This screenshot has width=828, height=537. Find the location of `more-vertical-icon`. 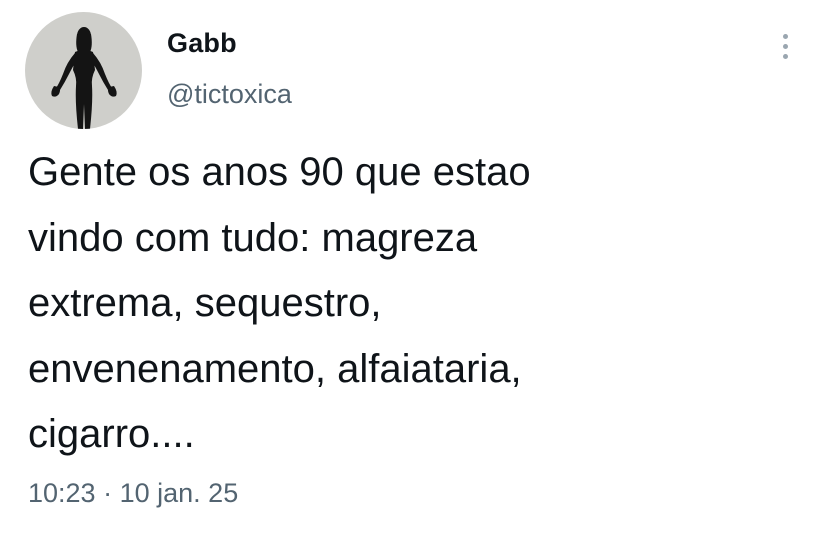

more-vertical-icon is located at coordinates (785, 46).